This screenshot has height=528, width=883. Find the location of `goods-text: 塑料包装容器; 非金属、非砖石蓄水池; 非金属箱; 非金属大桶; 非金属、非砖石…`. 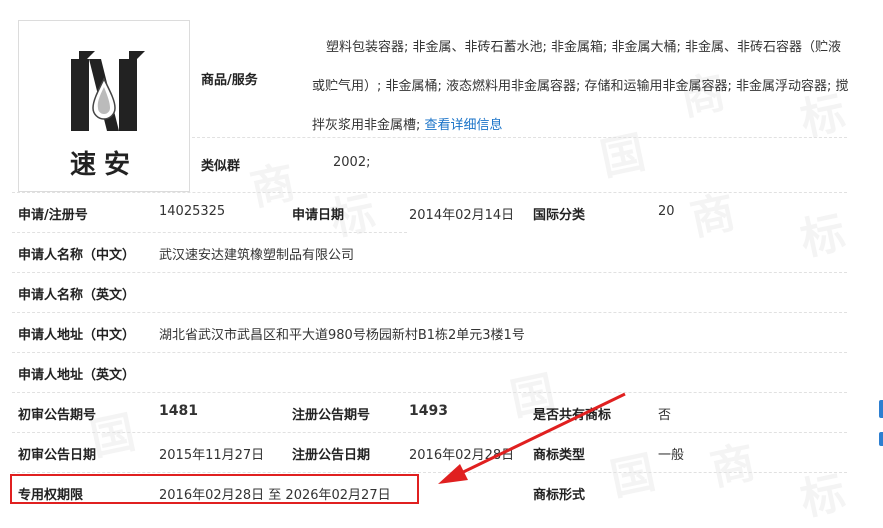

goods-text: 塑料包装容器; 非金属、非砖石蓄水池; 非金属箱; 非金属大桶; 非金属、非砖石… is located at coordinates (580, 86).